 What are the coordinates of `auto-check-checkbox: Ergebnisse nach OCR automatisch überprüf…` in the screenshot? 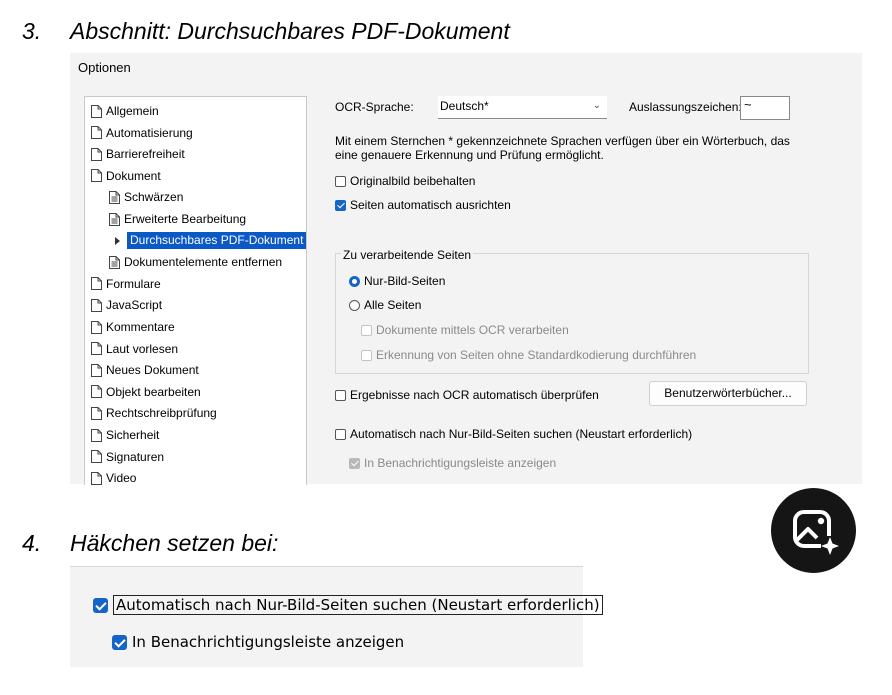 It's located at (467, 395).